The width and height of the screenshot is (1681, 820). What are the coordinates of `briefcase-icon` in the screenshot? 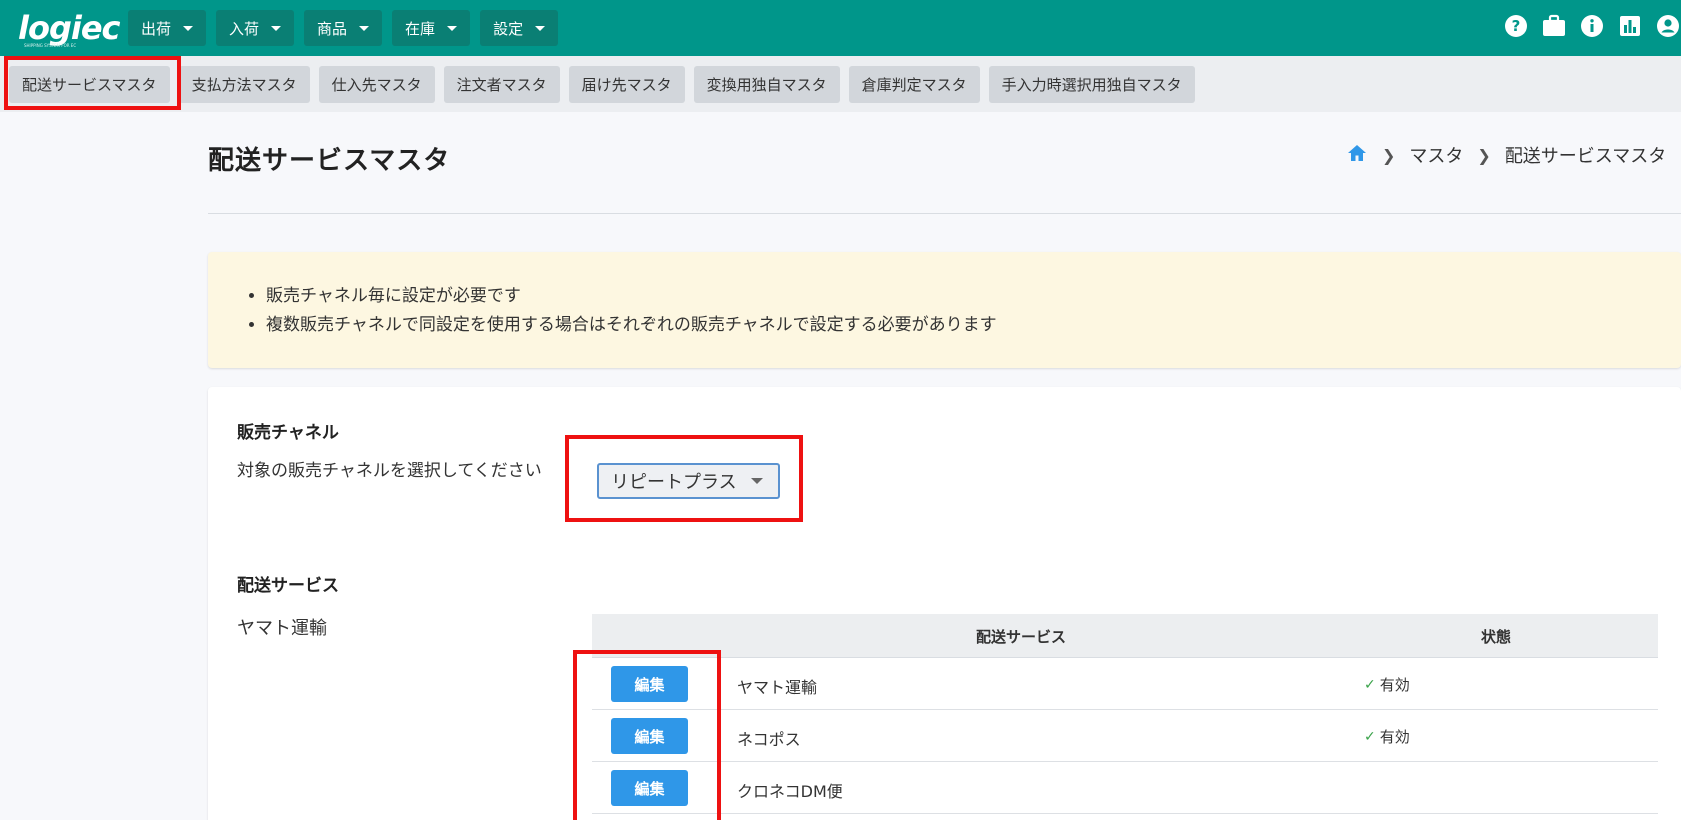 It's located at (1554, 26).